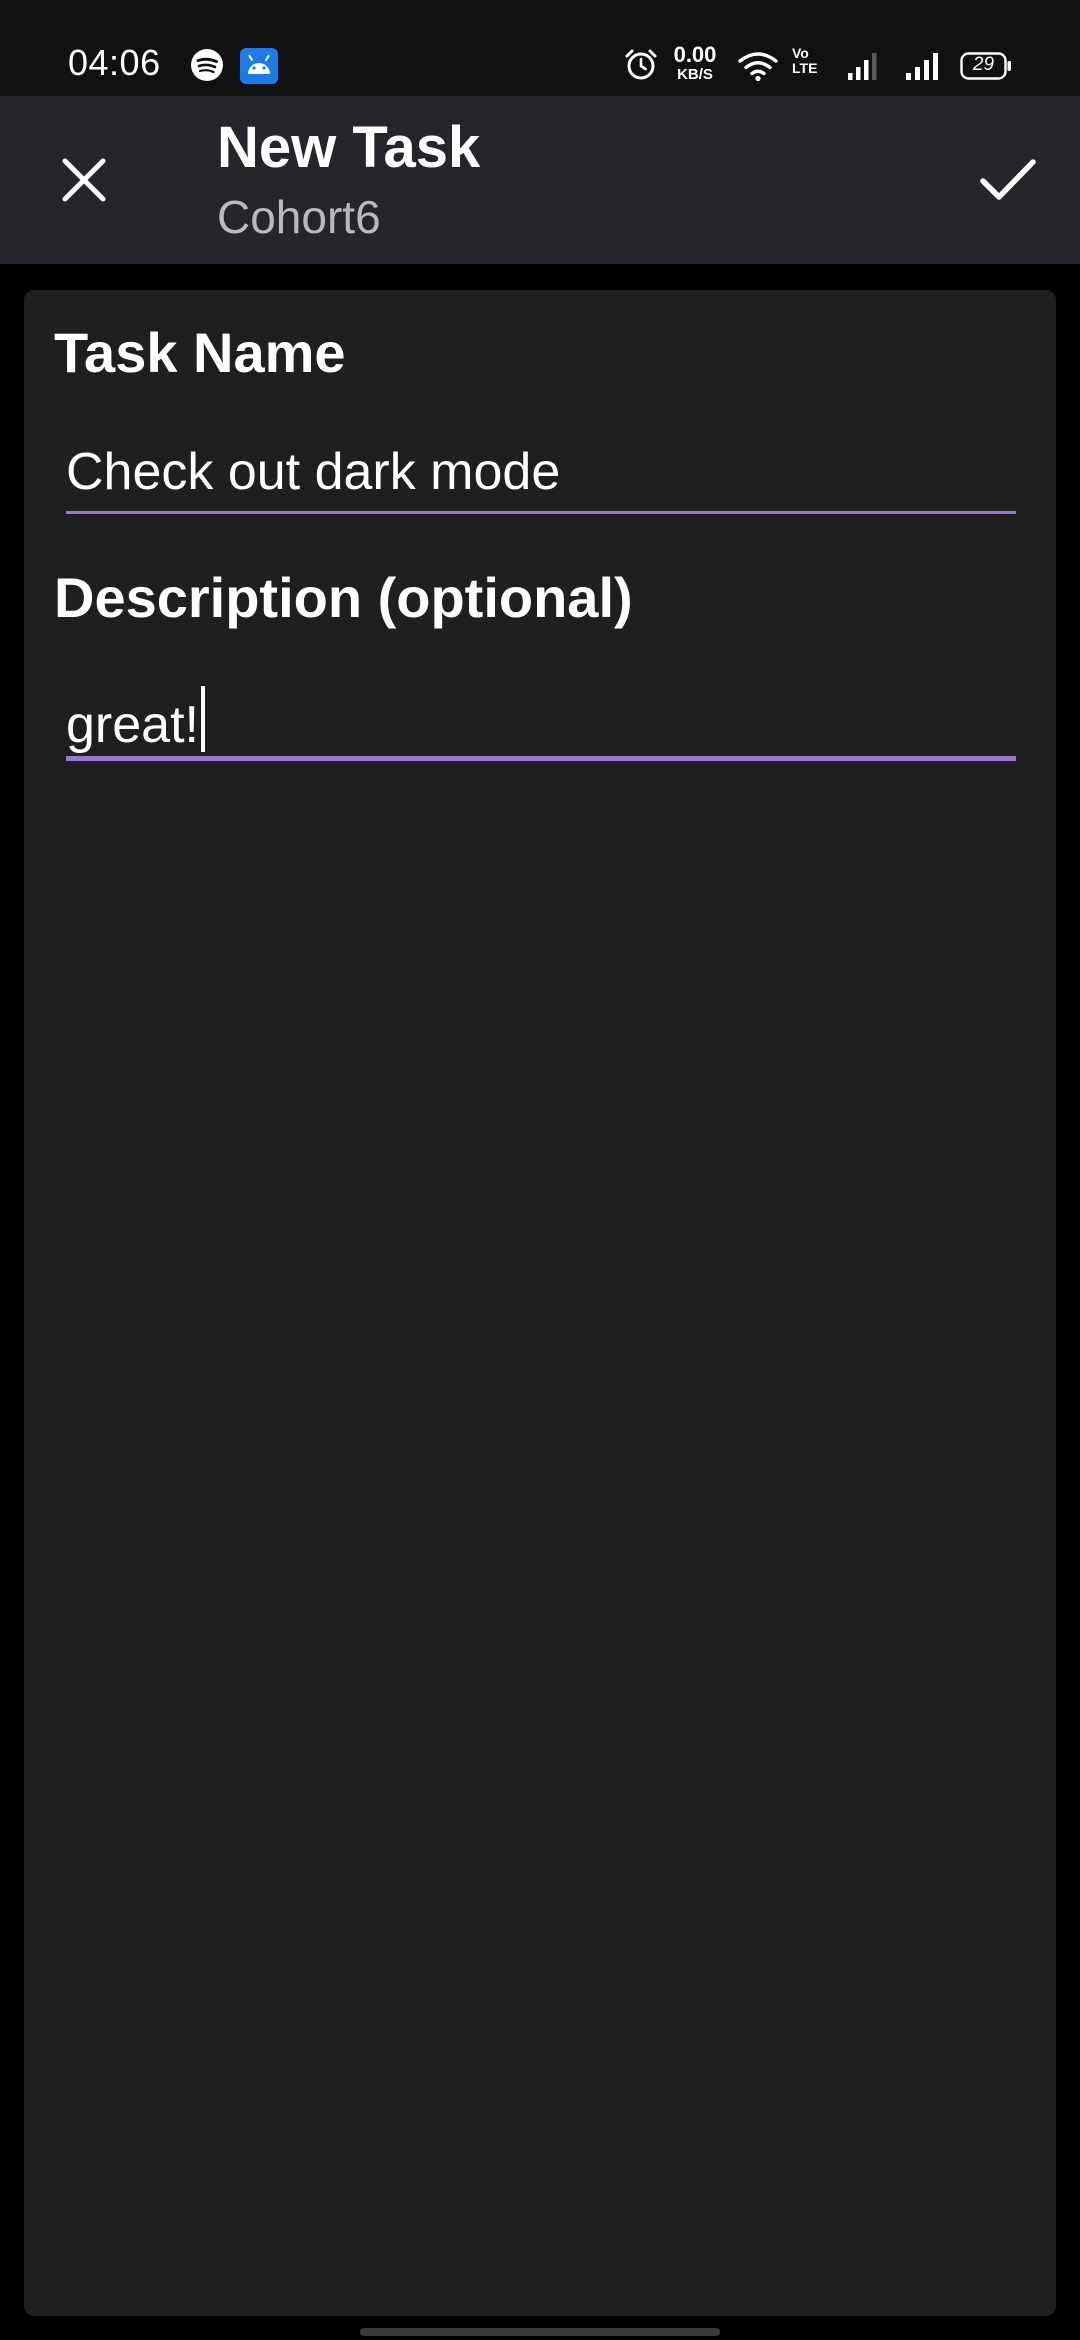 The width and height of the screenshot is (1080, 2340). Describe the element at coordinates (540, 180) in the screenshot. I see `app-toolbar: New Task Cohort6` at that location.